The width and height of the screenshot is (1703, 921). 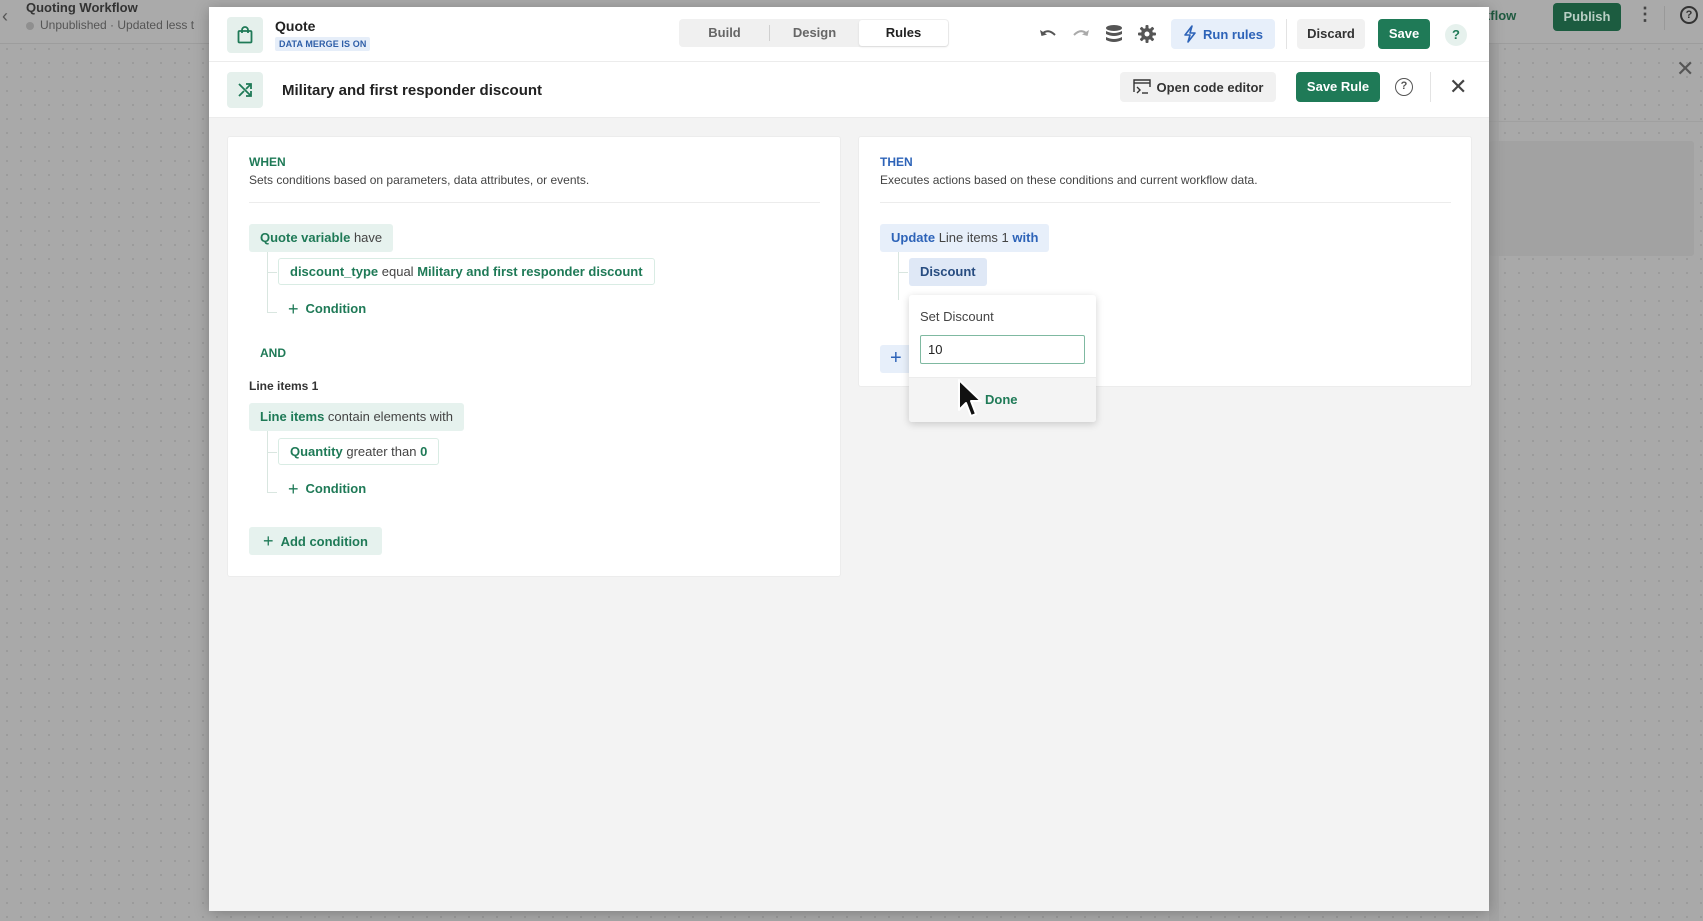 I want to click on help-button: ?, so click(x=1456, y=35).